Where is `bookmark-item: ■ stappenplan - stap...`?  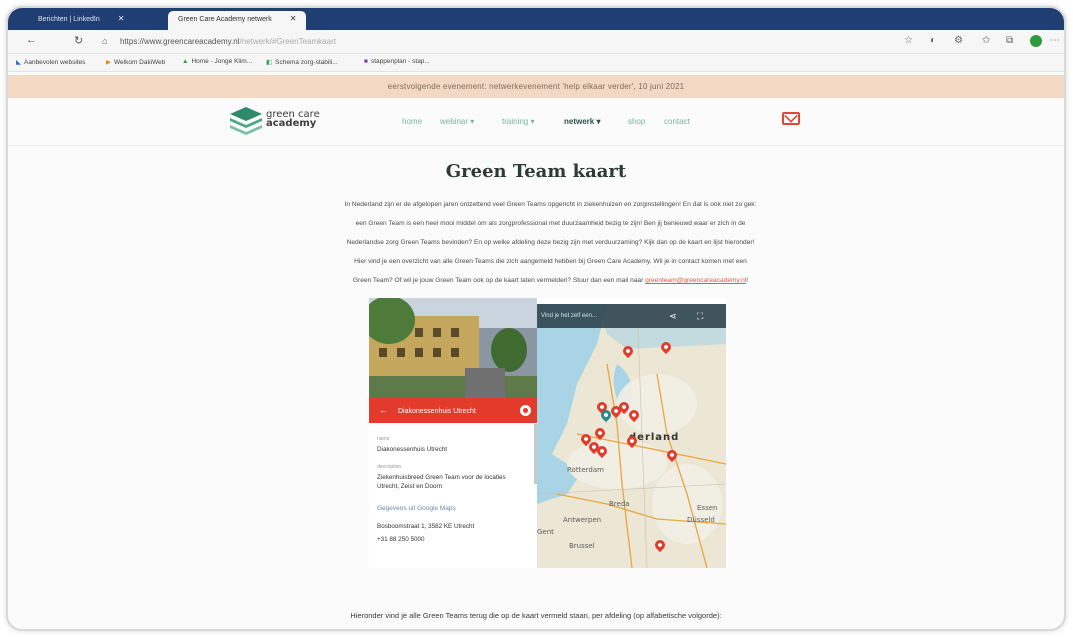
bookmark-item: ■ stappenplan - stap... is located at coordinates (397, 61).